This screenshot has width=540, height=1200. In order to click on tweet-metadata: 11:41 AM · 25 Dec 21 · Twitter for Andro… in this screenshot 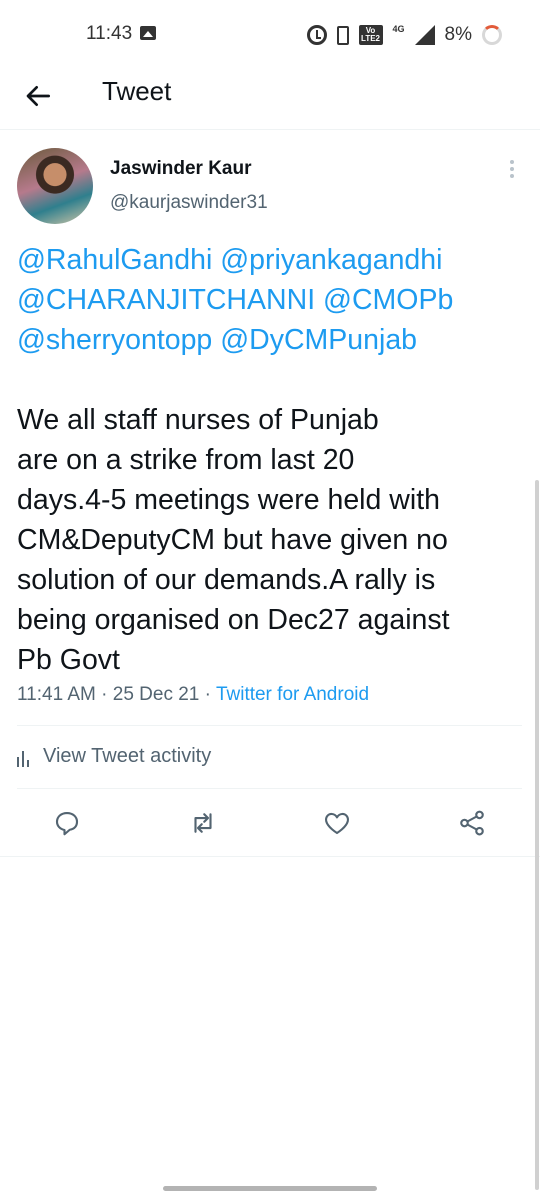, I will do `click(193, 695)`.